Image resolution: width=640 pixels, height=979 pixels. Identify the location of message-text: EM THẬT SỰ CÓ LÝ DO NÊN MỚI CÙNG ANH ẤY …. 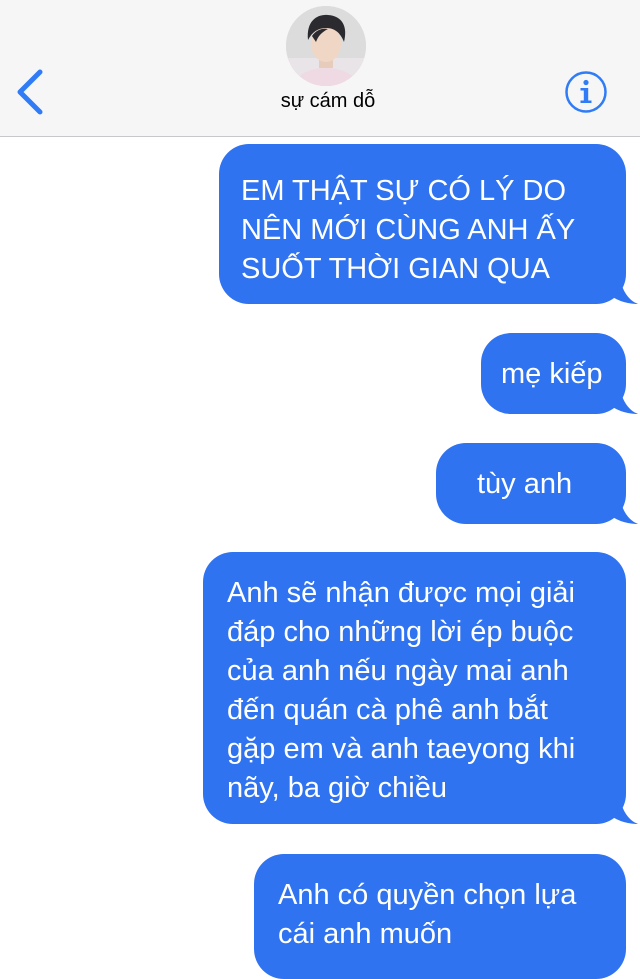
(408, 230).